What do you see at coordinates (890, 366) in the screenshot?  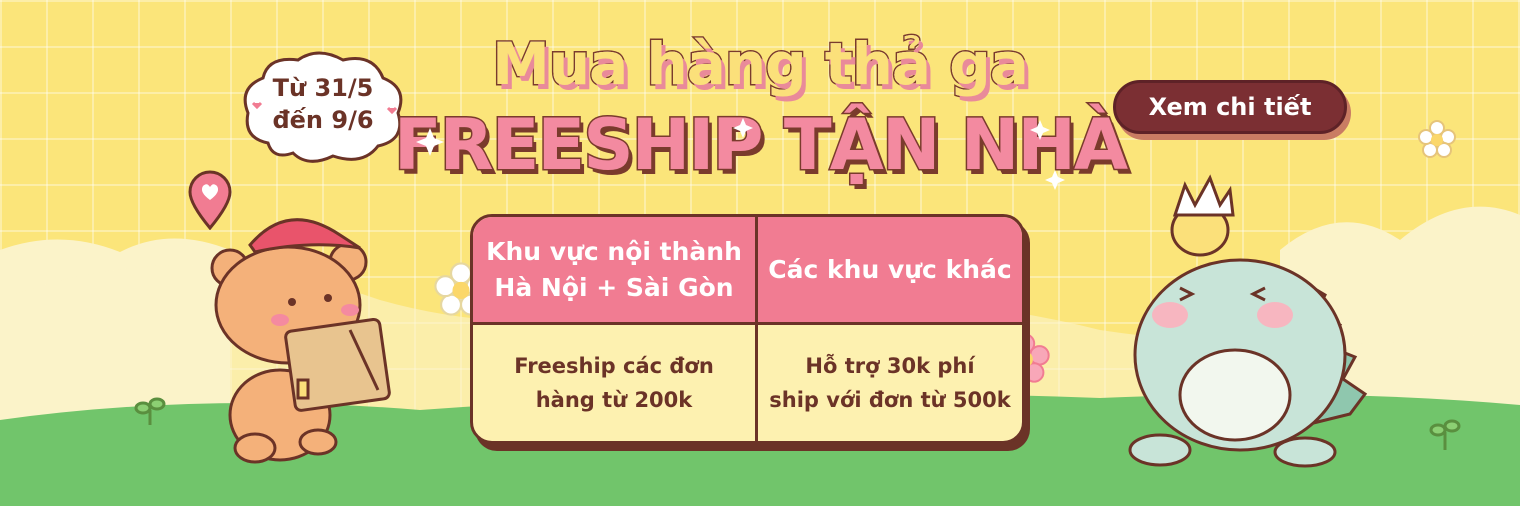 I see `other-areas-offer-line1: Hỗ trợ 30k phí` at bounding box center [890, 366].